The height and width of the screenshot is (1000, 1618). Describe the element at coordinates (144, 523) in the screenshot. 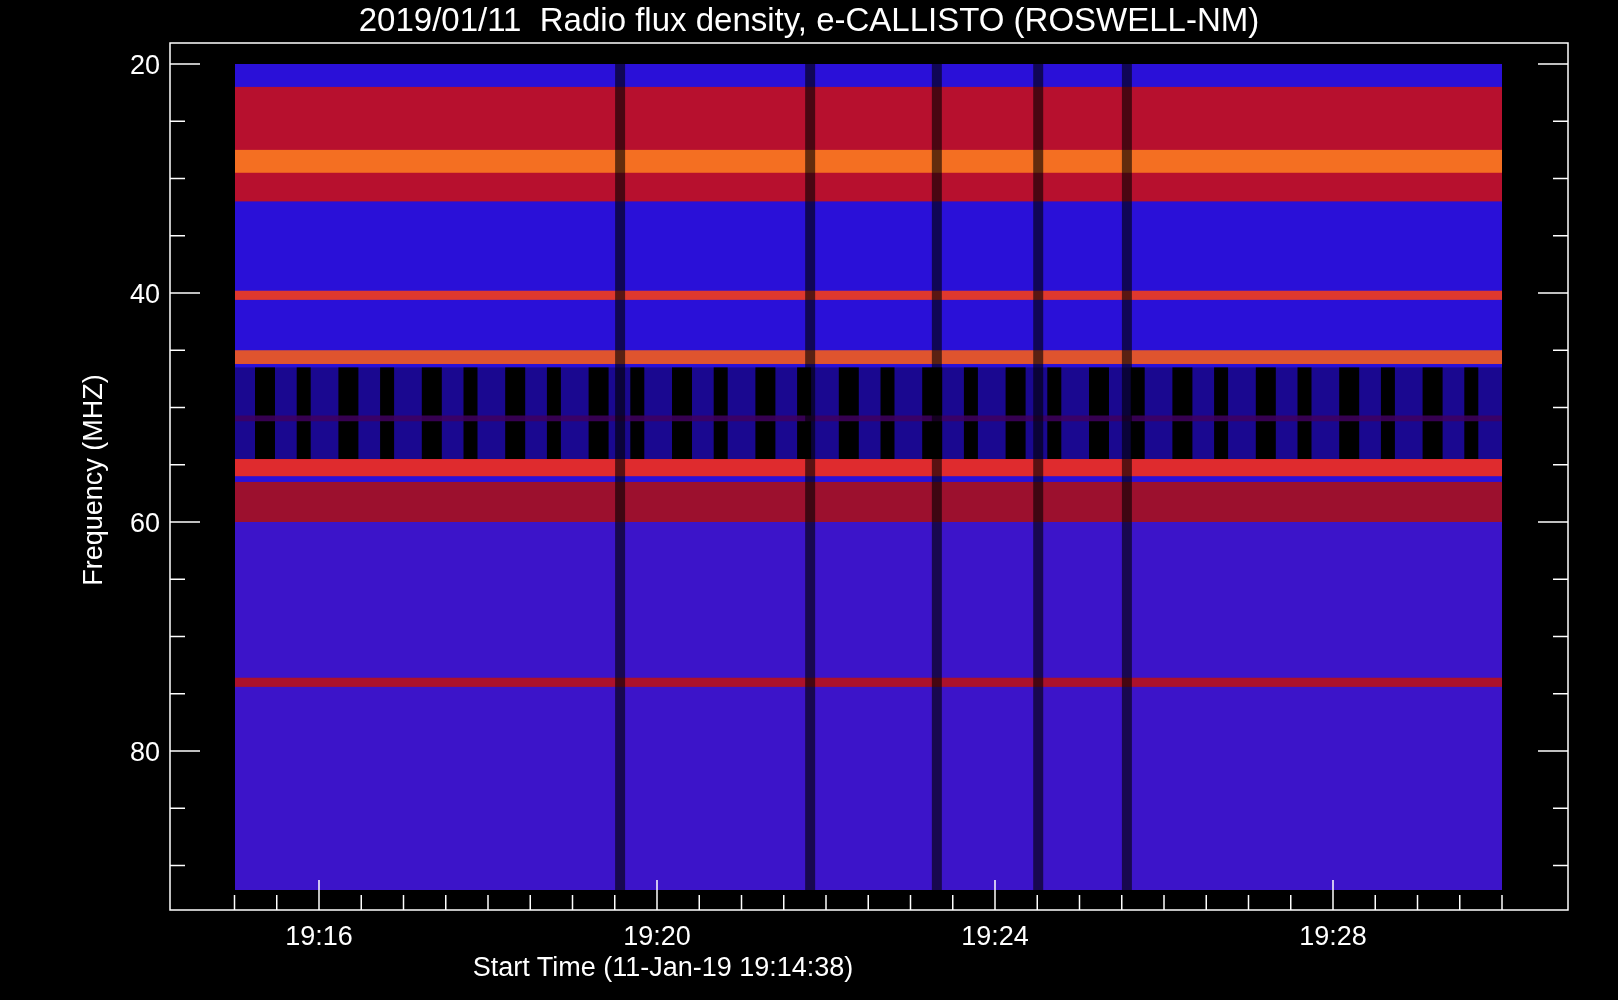

I see `y-tick-label: 60` at that location.